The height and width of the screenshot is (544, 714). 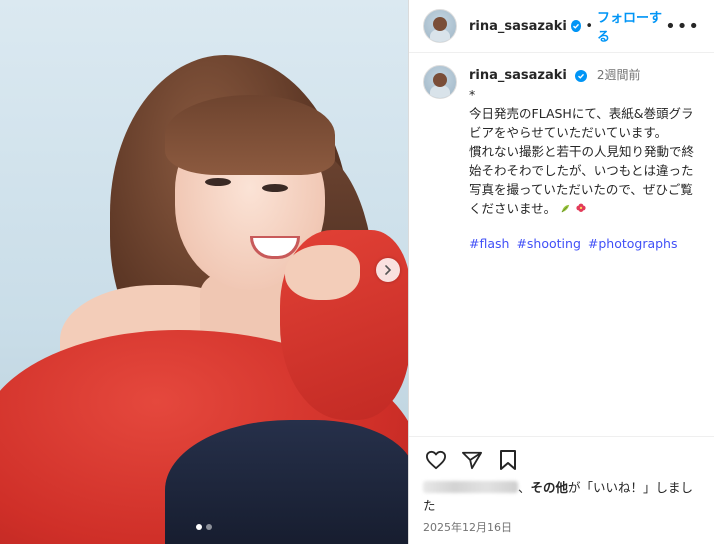 I want to click on heart-icon, so click(x=435, y=460).